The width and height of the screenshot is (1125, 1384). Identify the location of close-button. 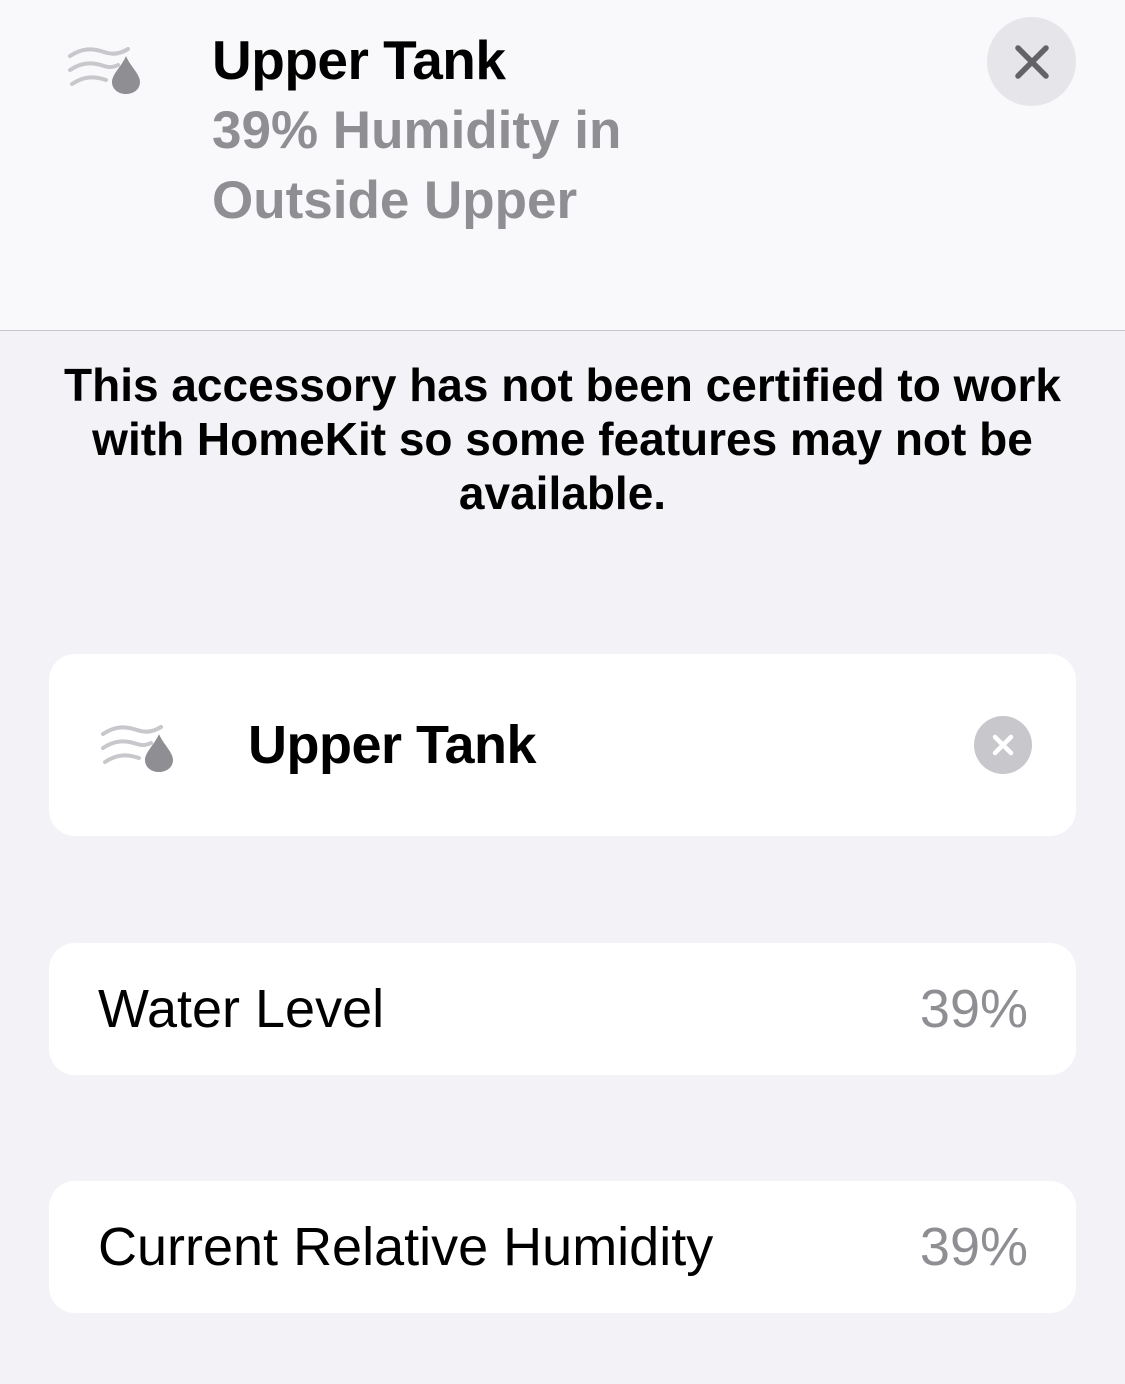
(1031, 61).